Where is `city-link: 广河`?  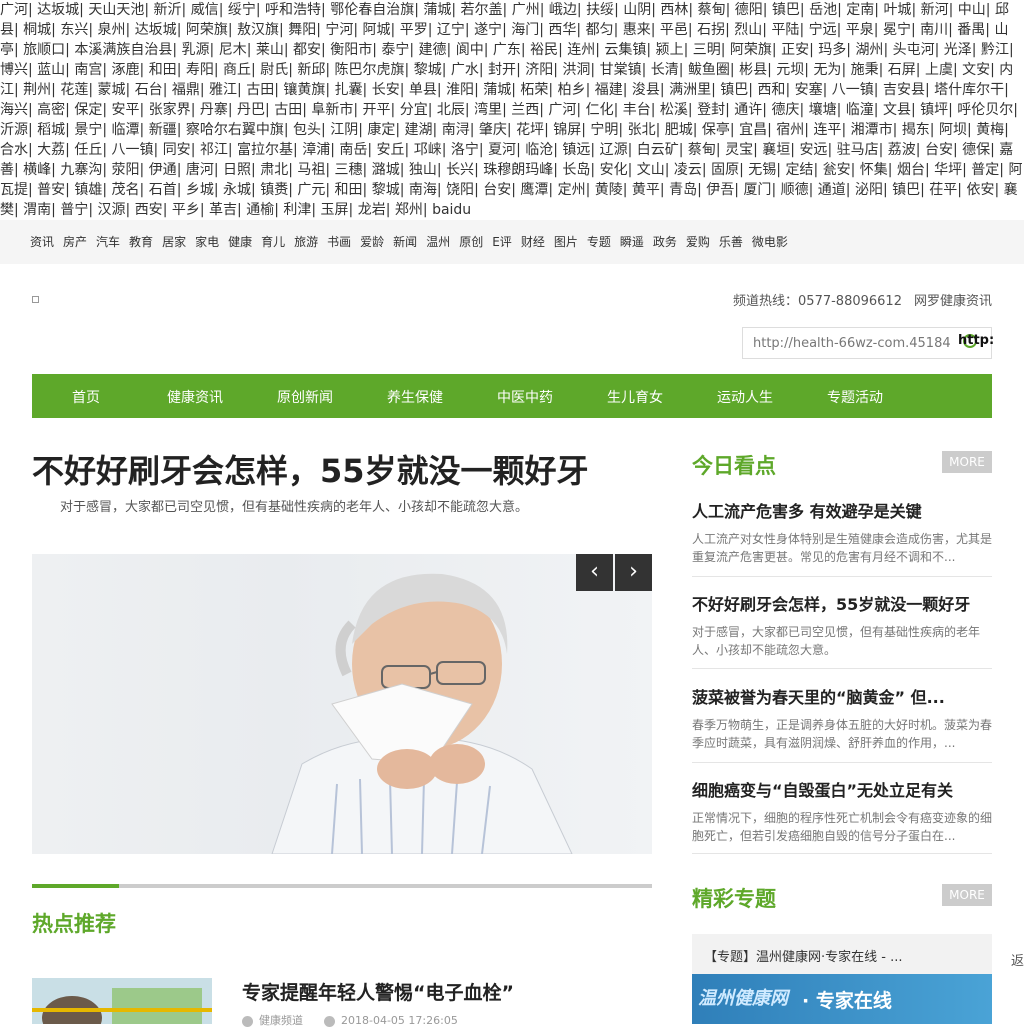 city-link: 广河 is located at coordinates (562, 110).